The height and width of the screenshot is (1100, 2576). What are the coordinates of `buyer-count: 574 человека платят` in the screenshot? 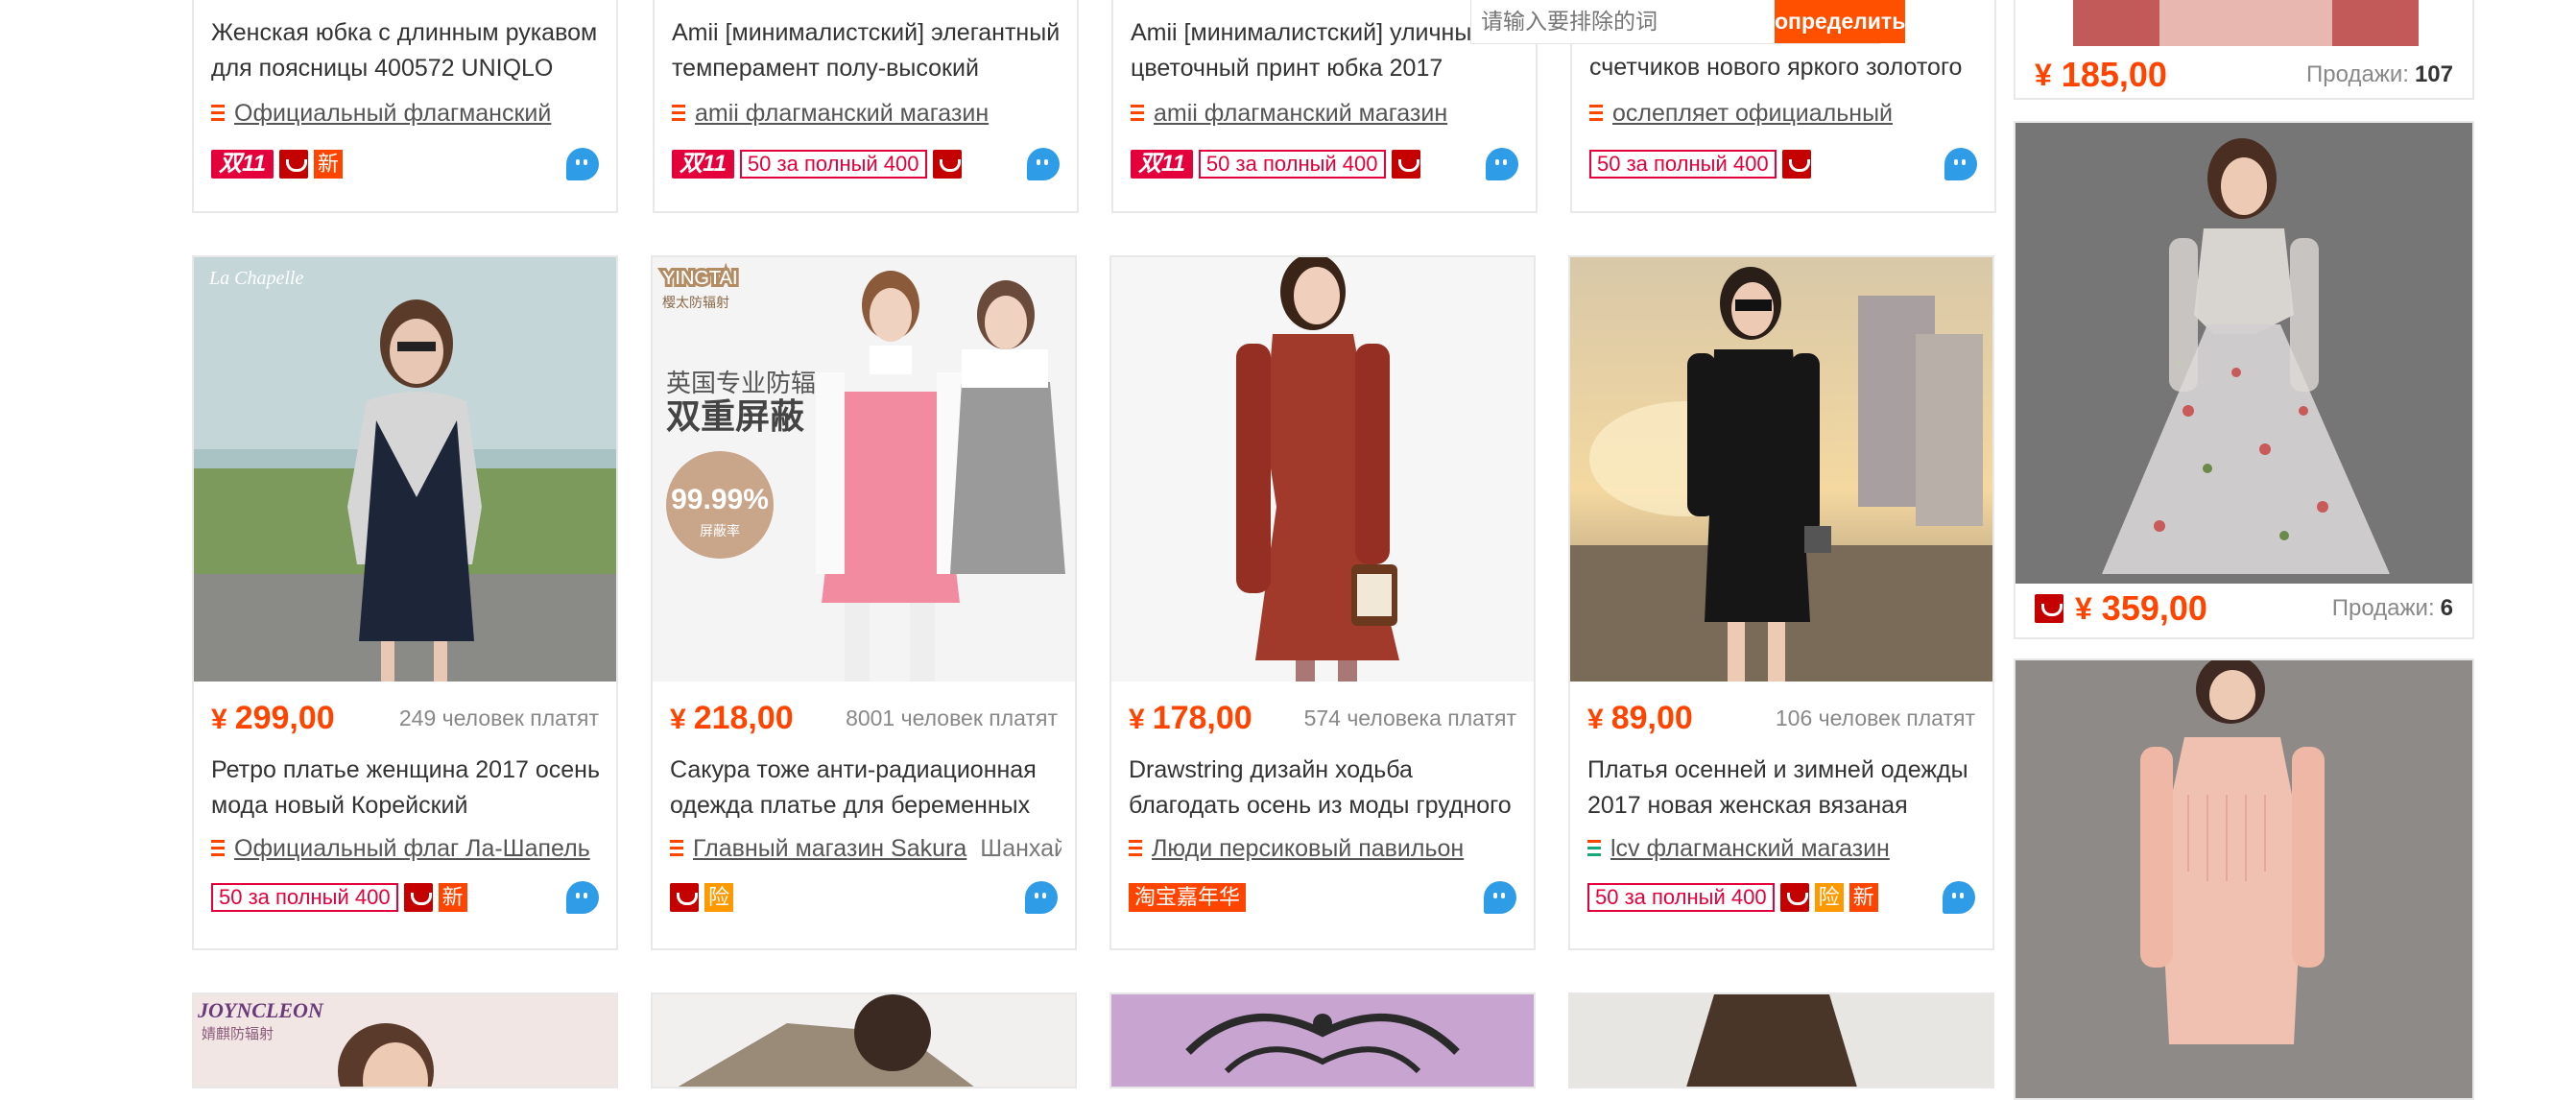 It's located at (1410, 718).